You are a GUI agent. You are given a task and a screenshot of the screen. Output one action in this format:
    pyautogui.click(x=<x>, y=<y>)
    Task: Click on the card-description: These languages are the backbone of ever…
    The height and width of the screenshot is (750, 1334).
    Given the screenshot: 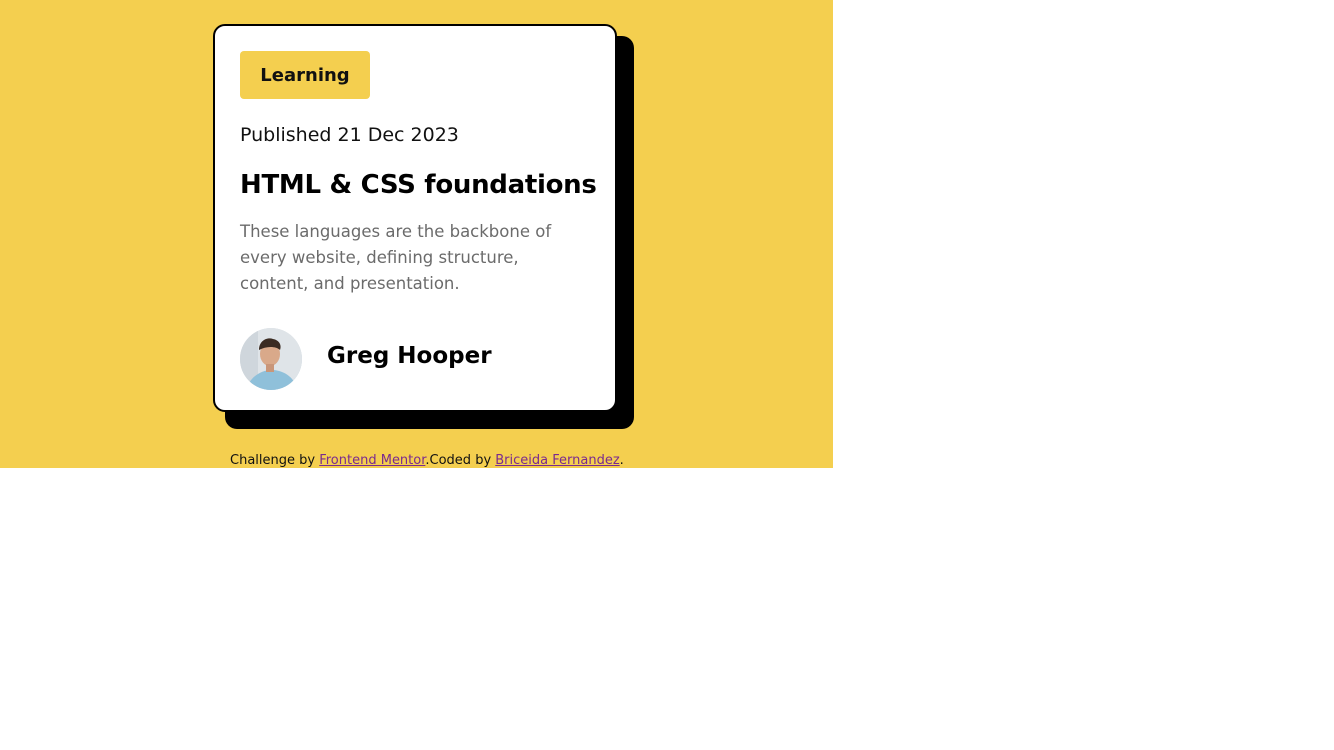 What is the action you would take?
    pyautogui.click(x=396, y=257)
    